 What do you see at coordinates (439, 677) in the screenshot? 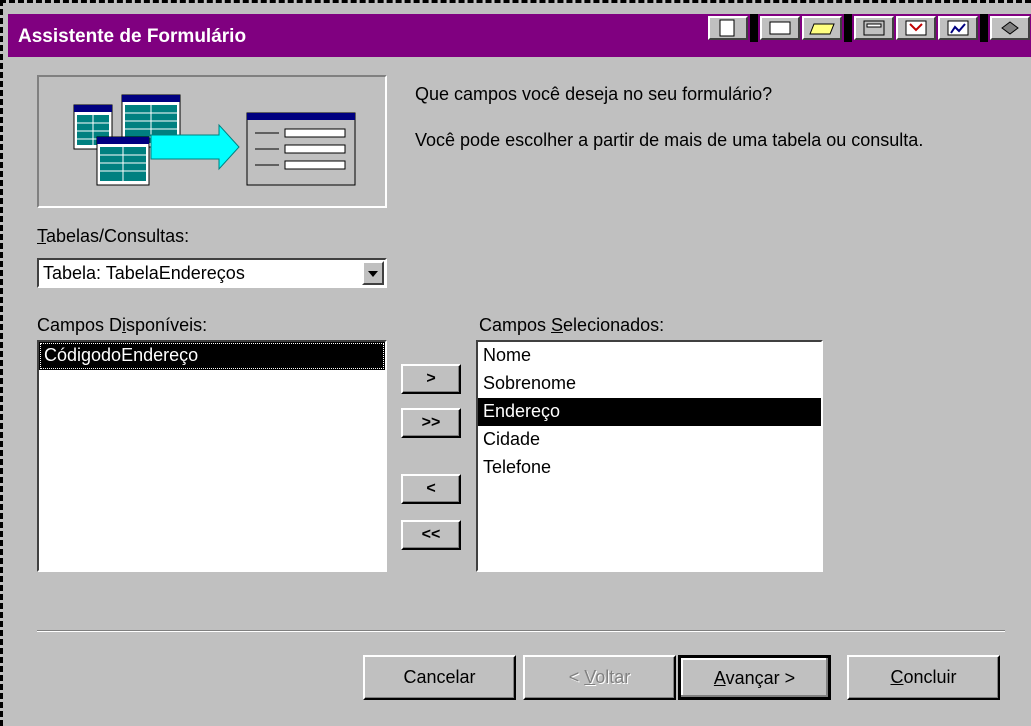
I see `cancel-button: Cancelar` at bounding box center [439, 677].